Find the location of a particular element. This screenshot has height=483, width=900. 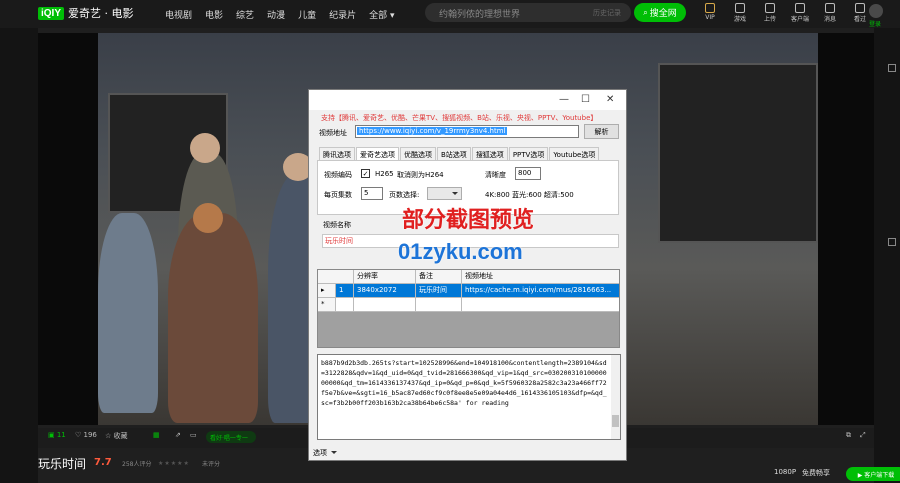

column-resolution: 分辨率 is located at coordinates (385, 277).